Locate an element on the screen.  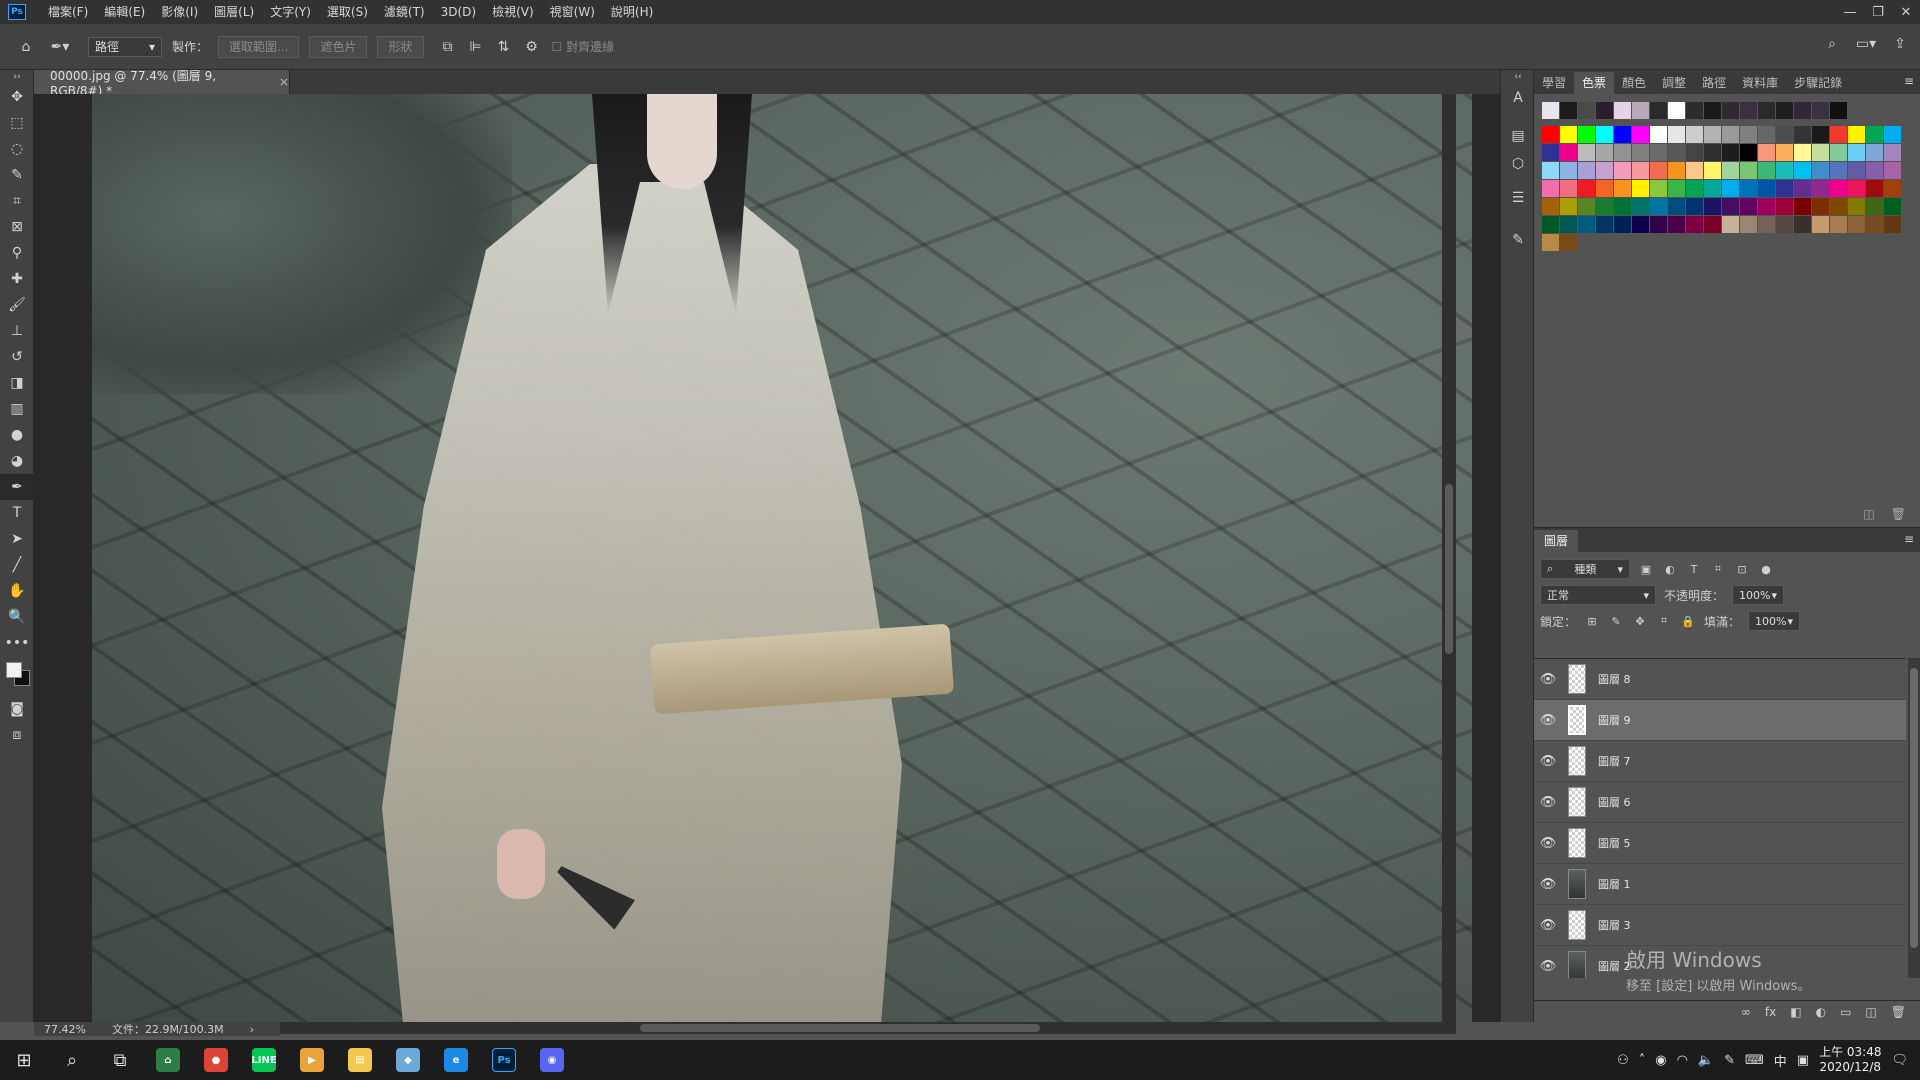
pen-mode-select: 路徑 ▾ is located at coordinates (125, 46).